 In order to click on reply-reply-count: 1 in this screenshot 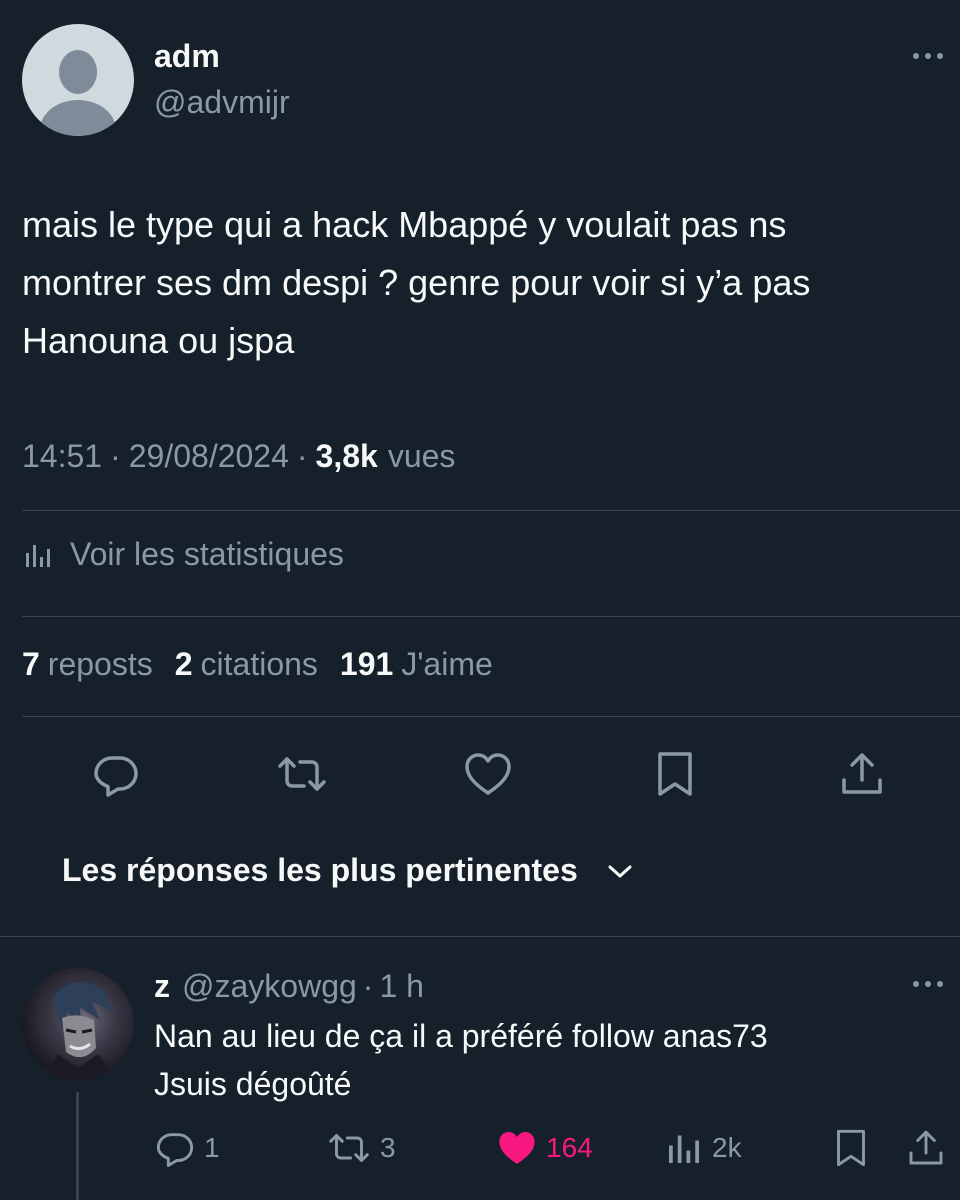, I will do `click(212, 1147)`.